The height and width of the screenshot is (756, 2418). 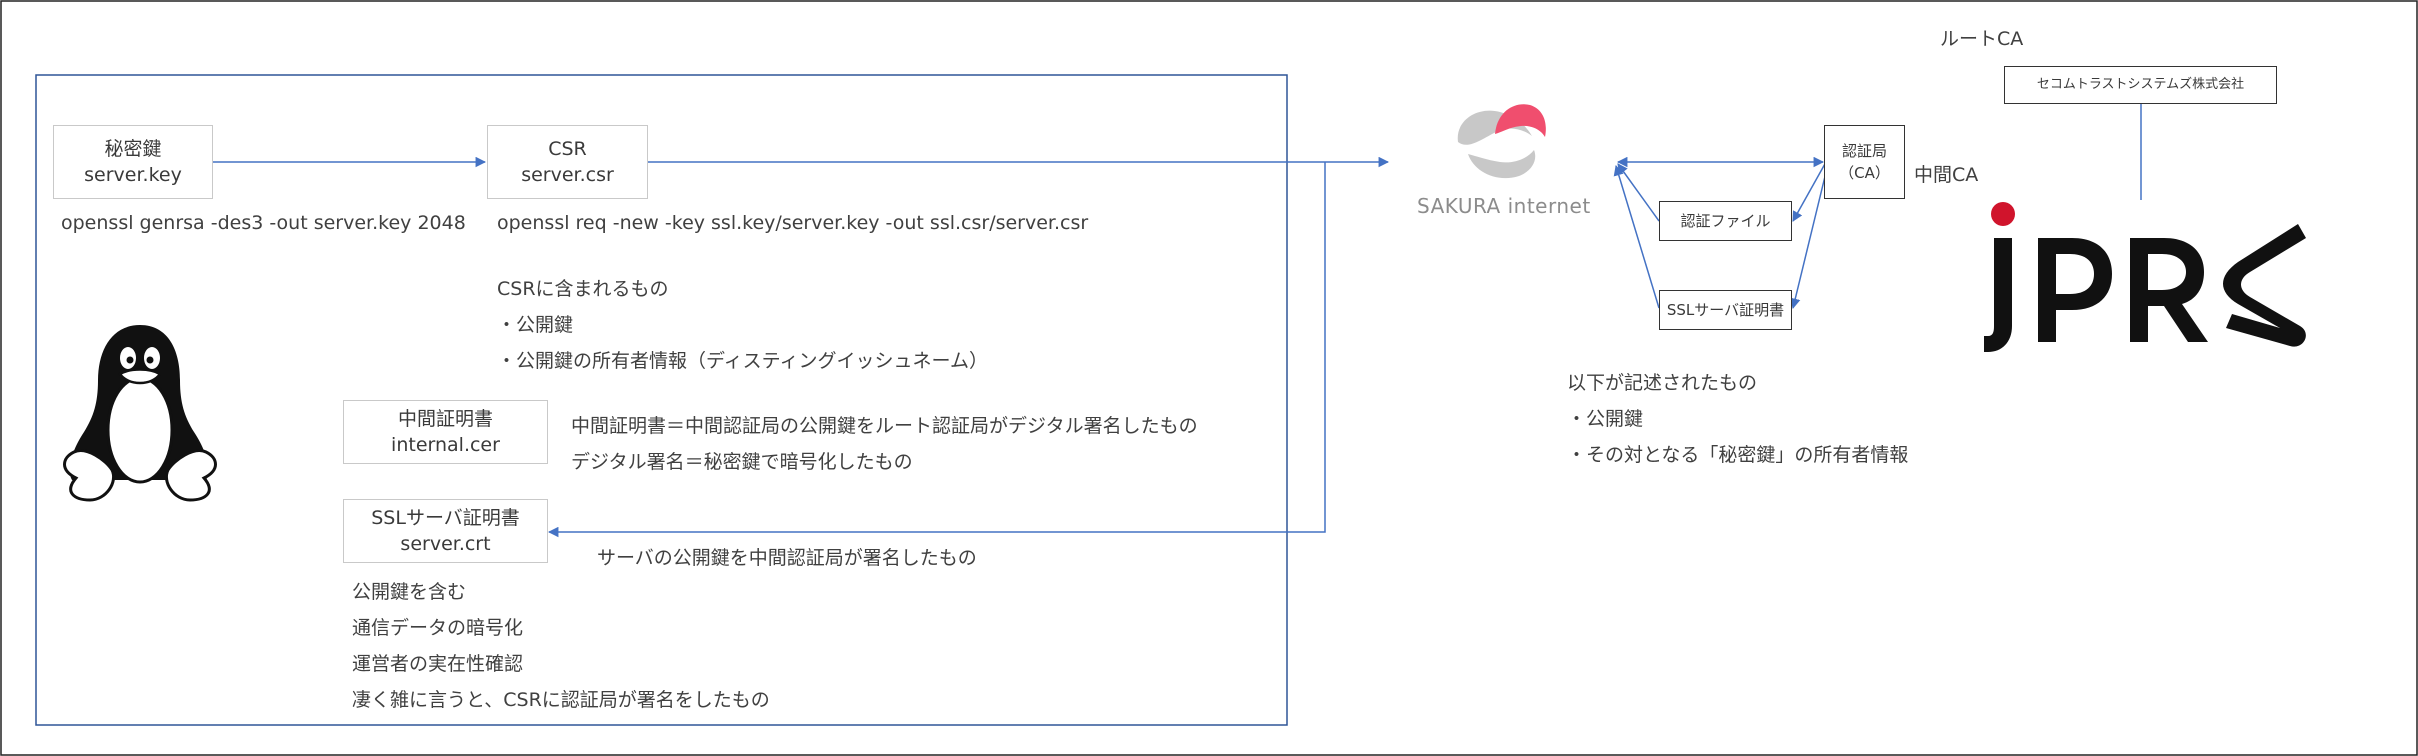 I want to click on intermediate-cert-box: 中間証明書 internal.cer, so click(x=445, y=432).